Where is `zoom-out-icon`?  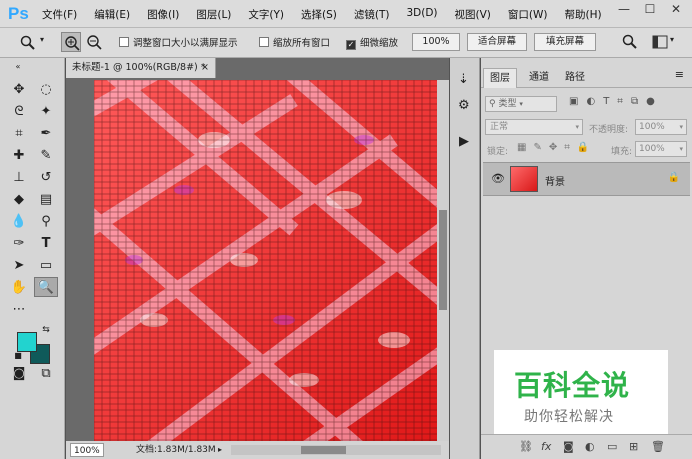
zoom-out-icon is located at coordinates (94, 42).